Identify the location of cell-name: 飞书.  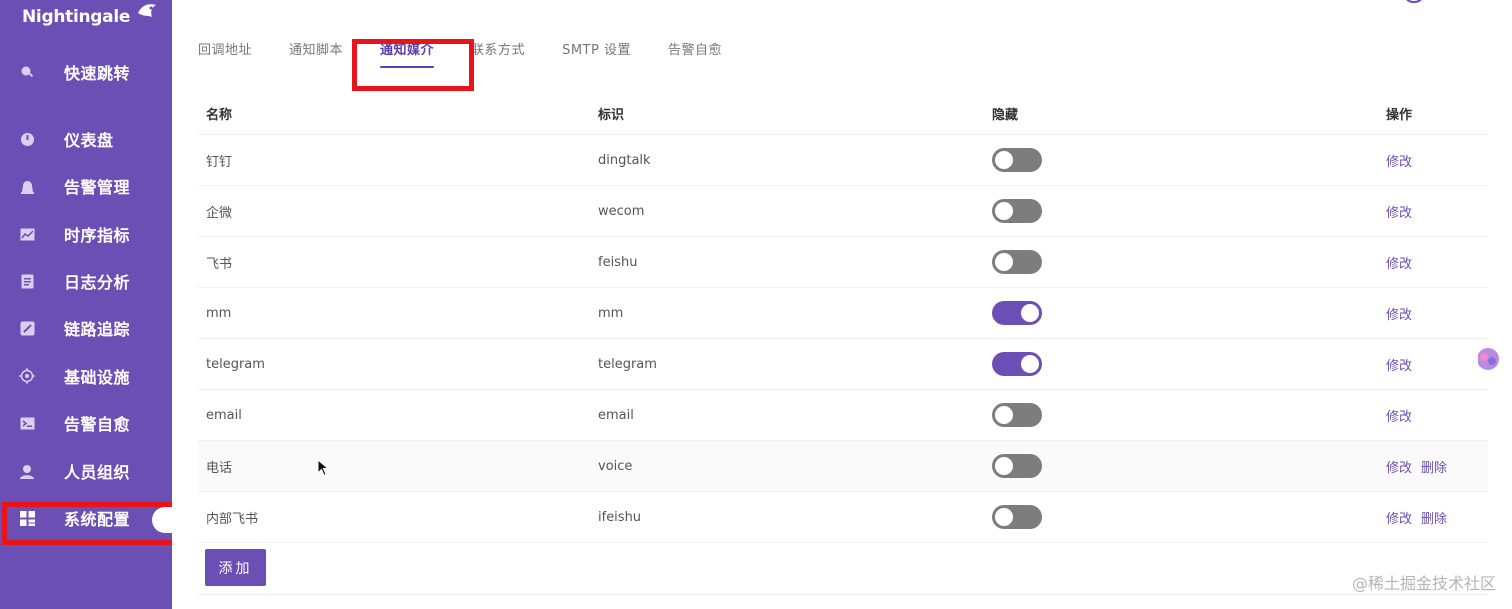
(219, 264).